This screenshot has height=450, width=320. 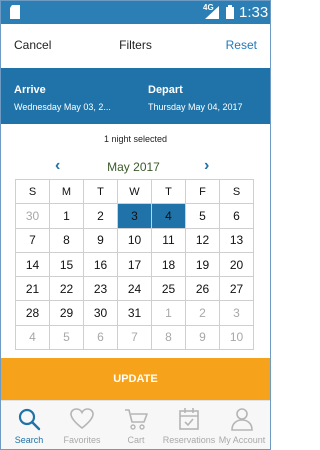 I want to click on calendar-day: 28, so click(x=33, y=313).